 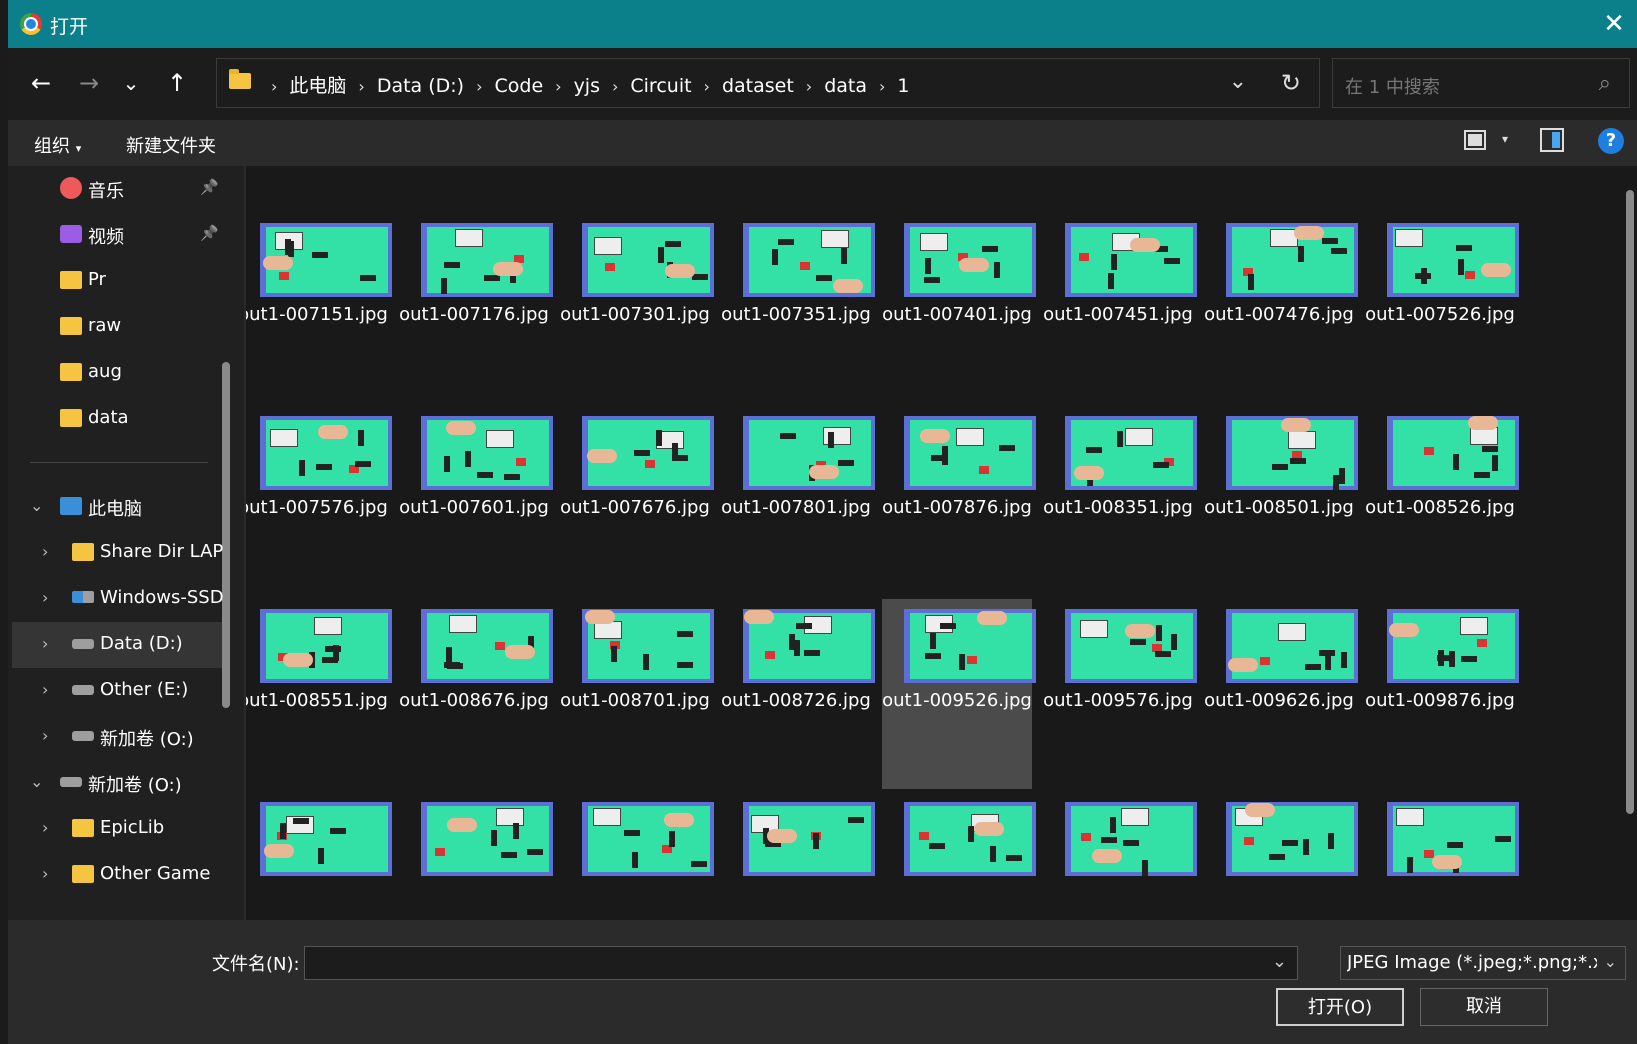 What do you see at coordinates (610, 267) in the screenshot?
I see `red-component` at bounding box center [610, 267].